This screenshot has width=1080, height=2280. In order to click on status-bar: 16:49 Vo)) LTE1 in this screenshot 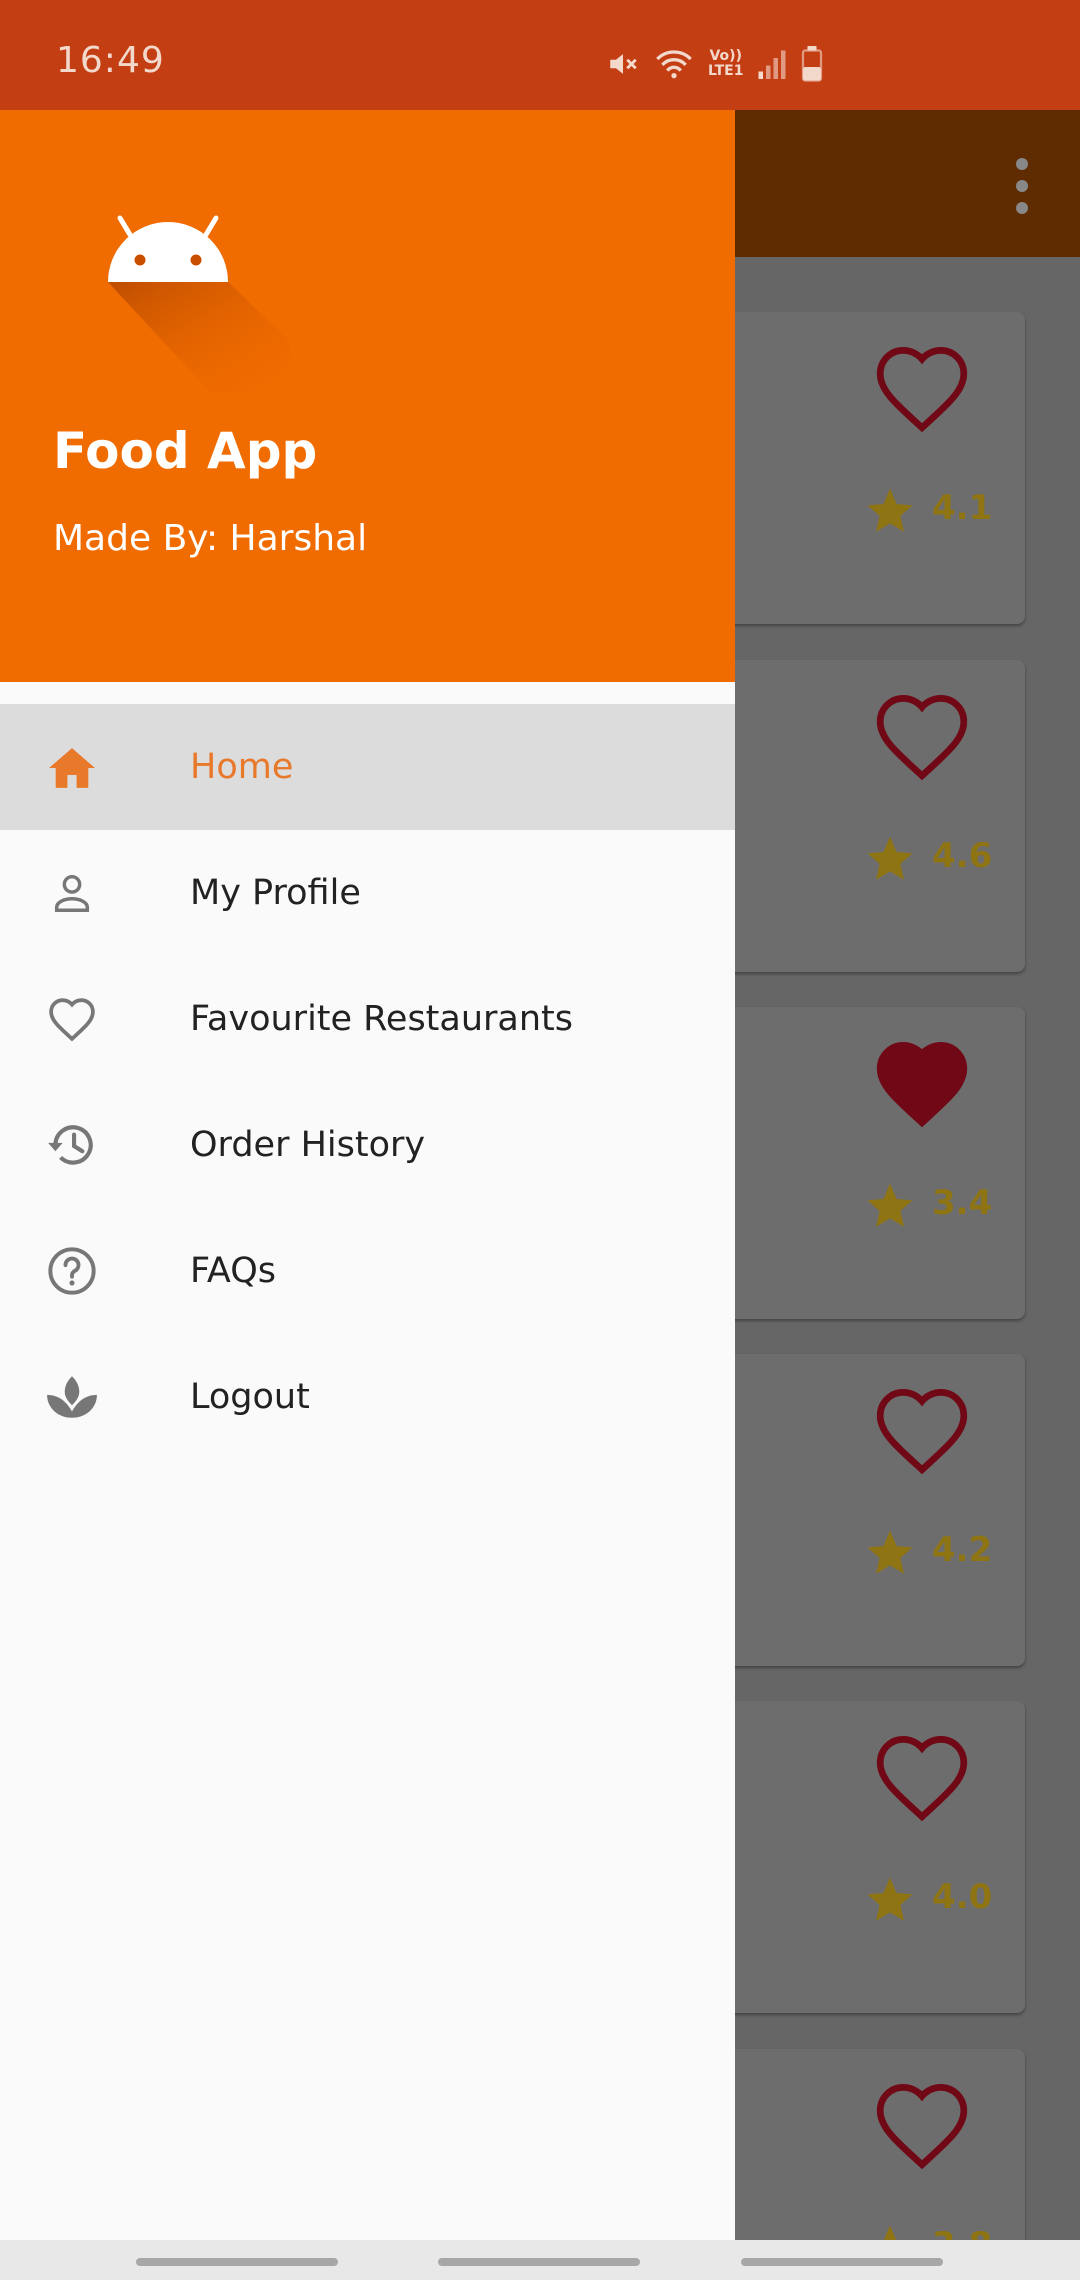, I will do `click(540, 55)`.